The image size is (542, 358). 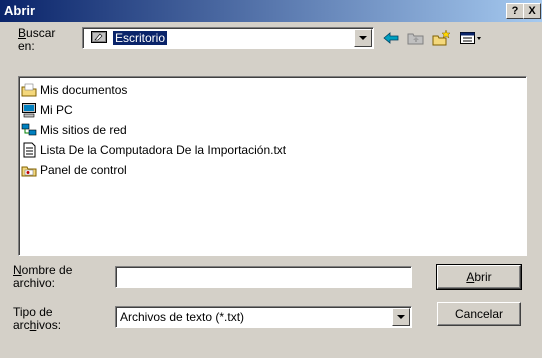 What do you see at coordinates (37, 318) in the screenshot?
I see `file-type-label: Tipo de archivos:` at bounding box center [37, 318].